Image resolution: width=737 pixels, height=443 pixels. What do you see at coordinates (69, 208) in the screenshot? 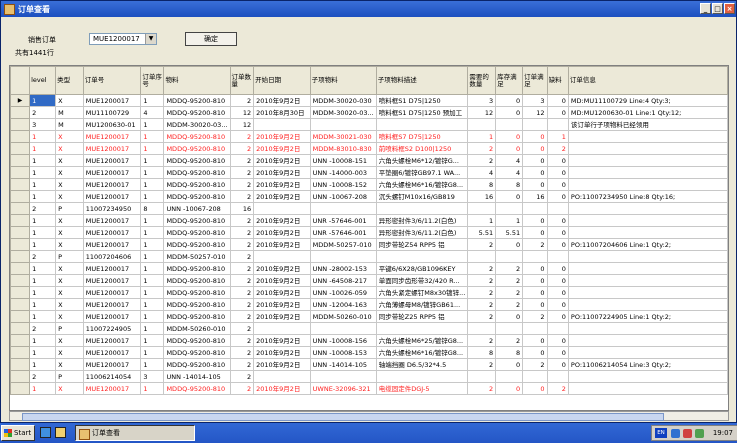
I see `table-cell: P` at bounding box center [69, 208].